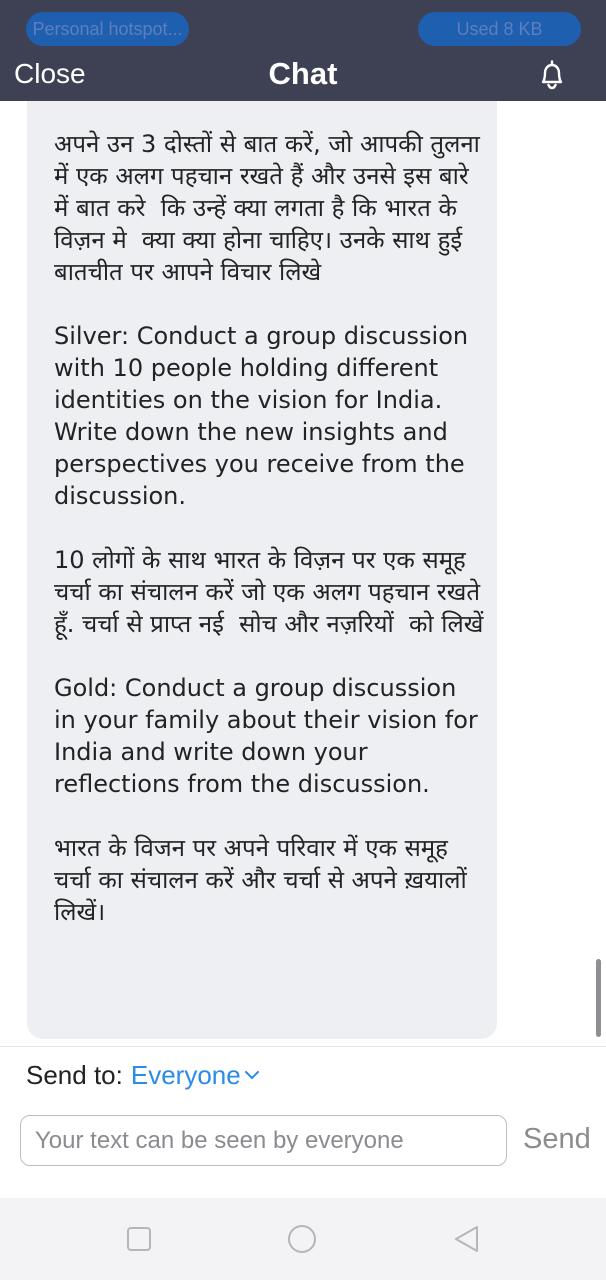 The width and height of the screenshot is (606, 1280). I want to click on send-to-row: Send to: Everyone, so click(143, 1075).